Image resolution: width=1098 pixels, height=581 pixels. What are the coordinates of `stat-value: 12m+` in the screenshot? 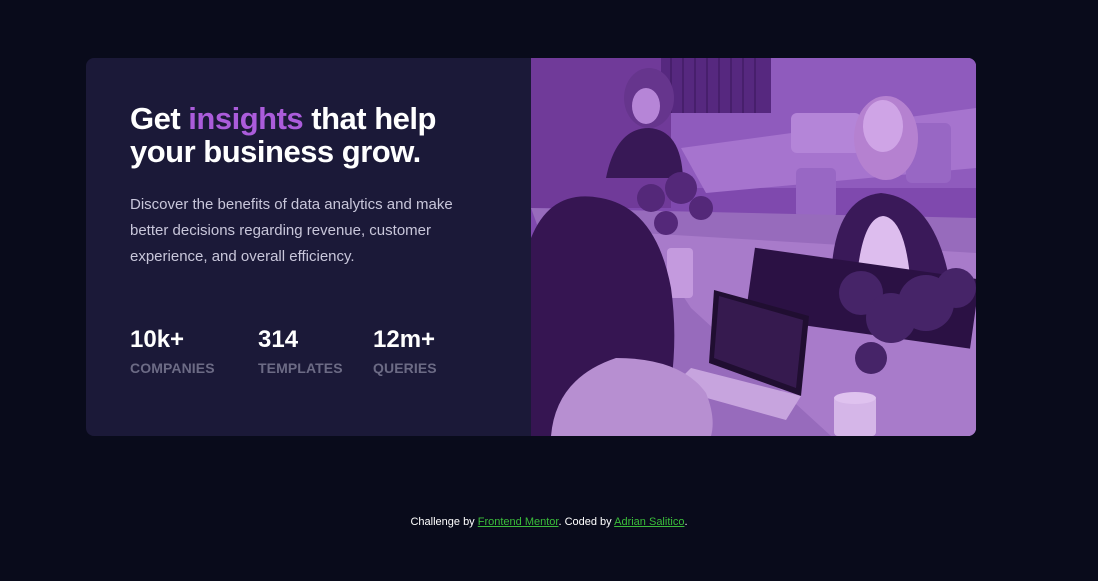 It's located at (404, 339).